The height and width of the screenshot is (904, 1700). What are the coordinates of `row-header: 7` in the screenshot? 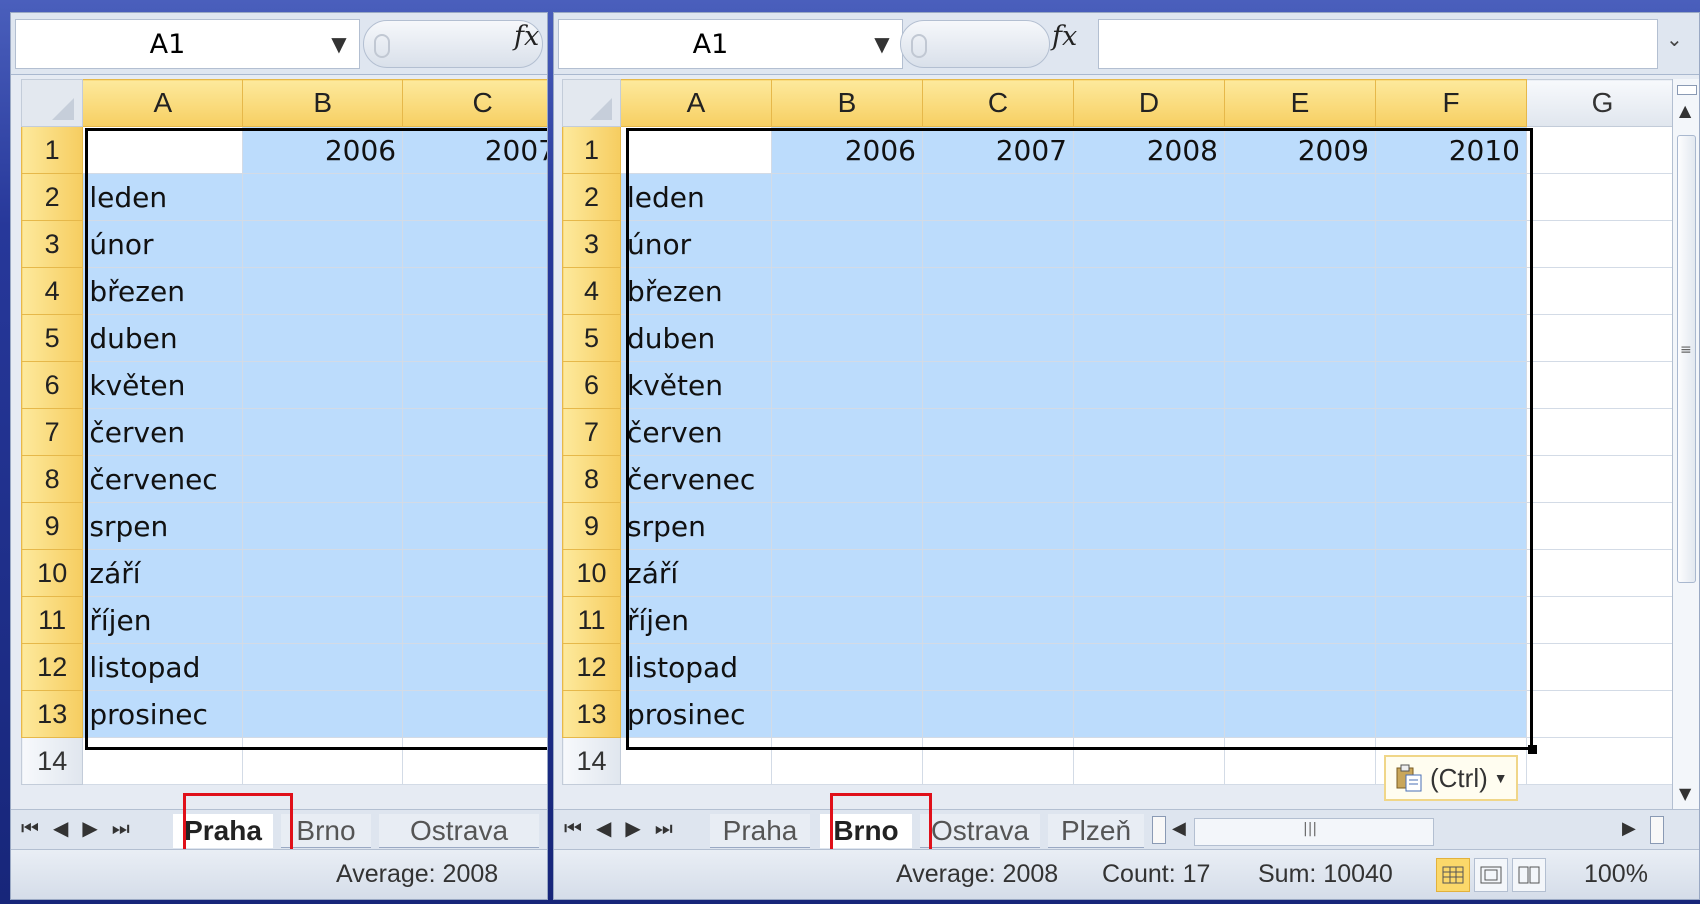 It's located at (591, 432).